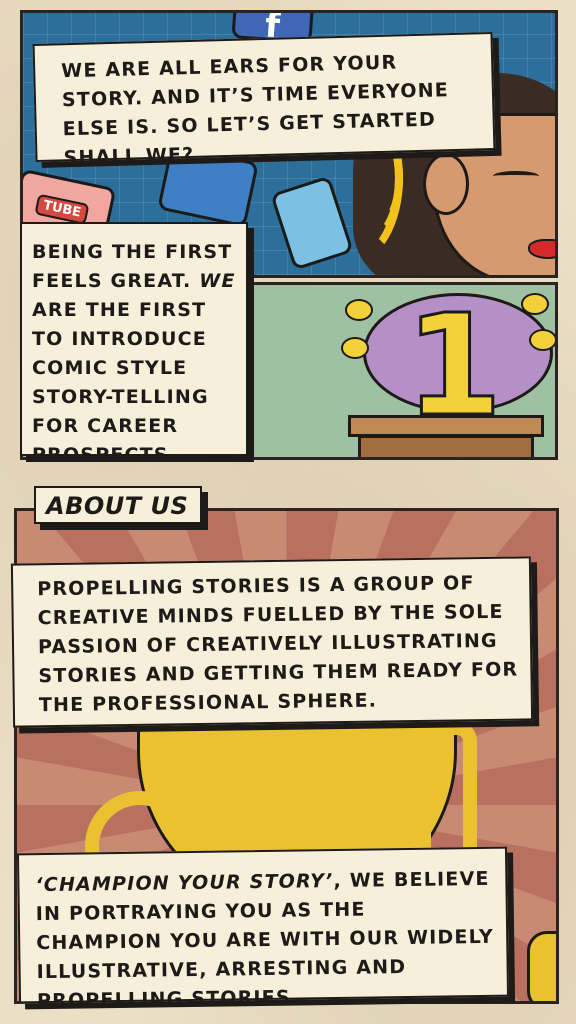  Describe the element at coordinates (184, 883) in the screenshot. I see `champion-emphasis: ‘Champion your story’` at that location.